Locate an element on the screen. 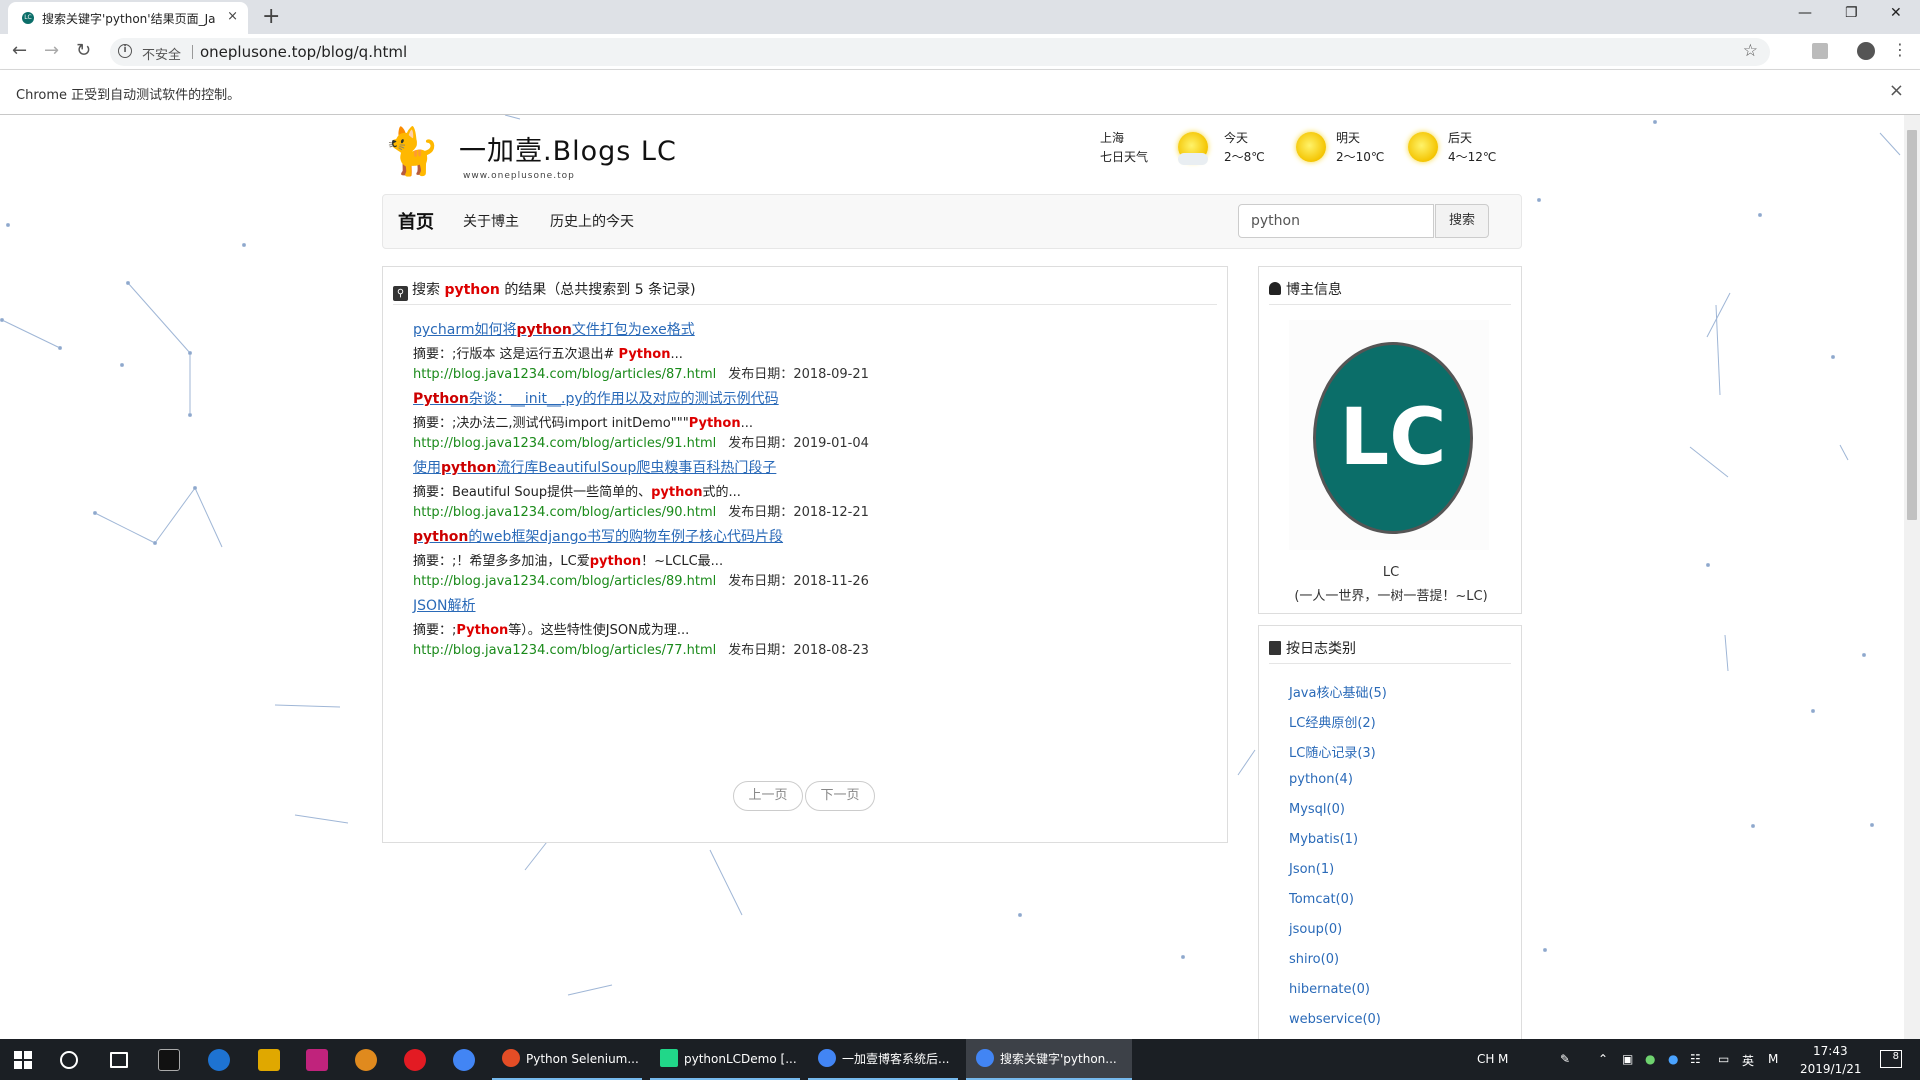  category-link: python(4) is located at coordinates (1321, 779).